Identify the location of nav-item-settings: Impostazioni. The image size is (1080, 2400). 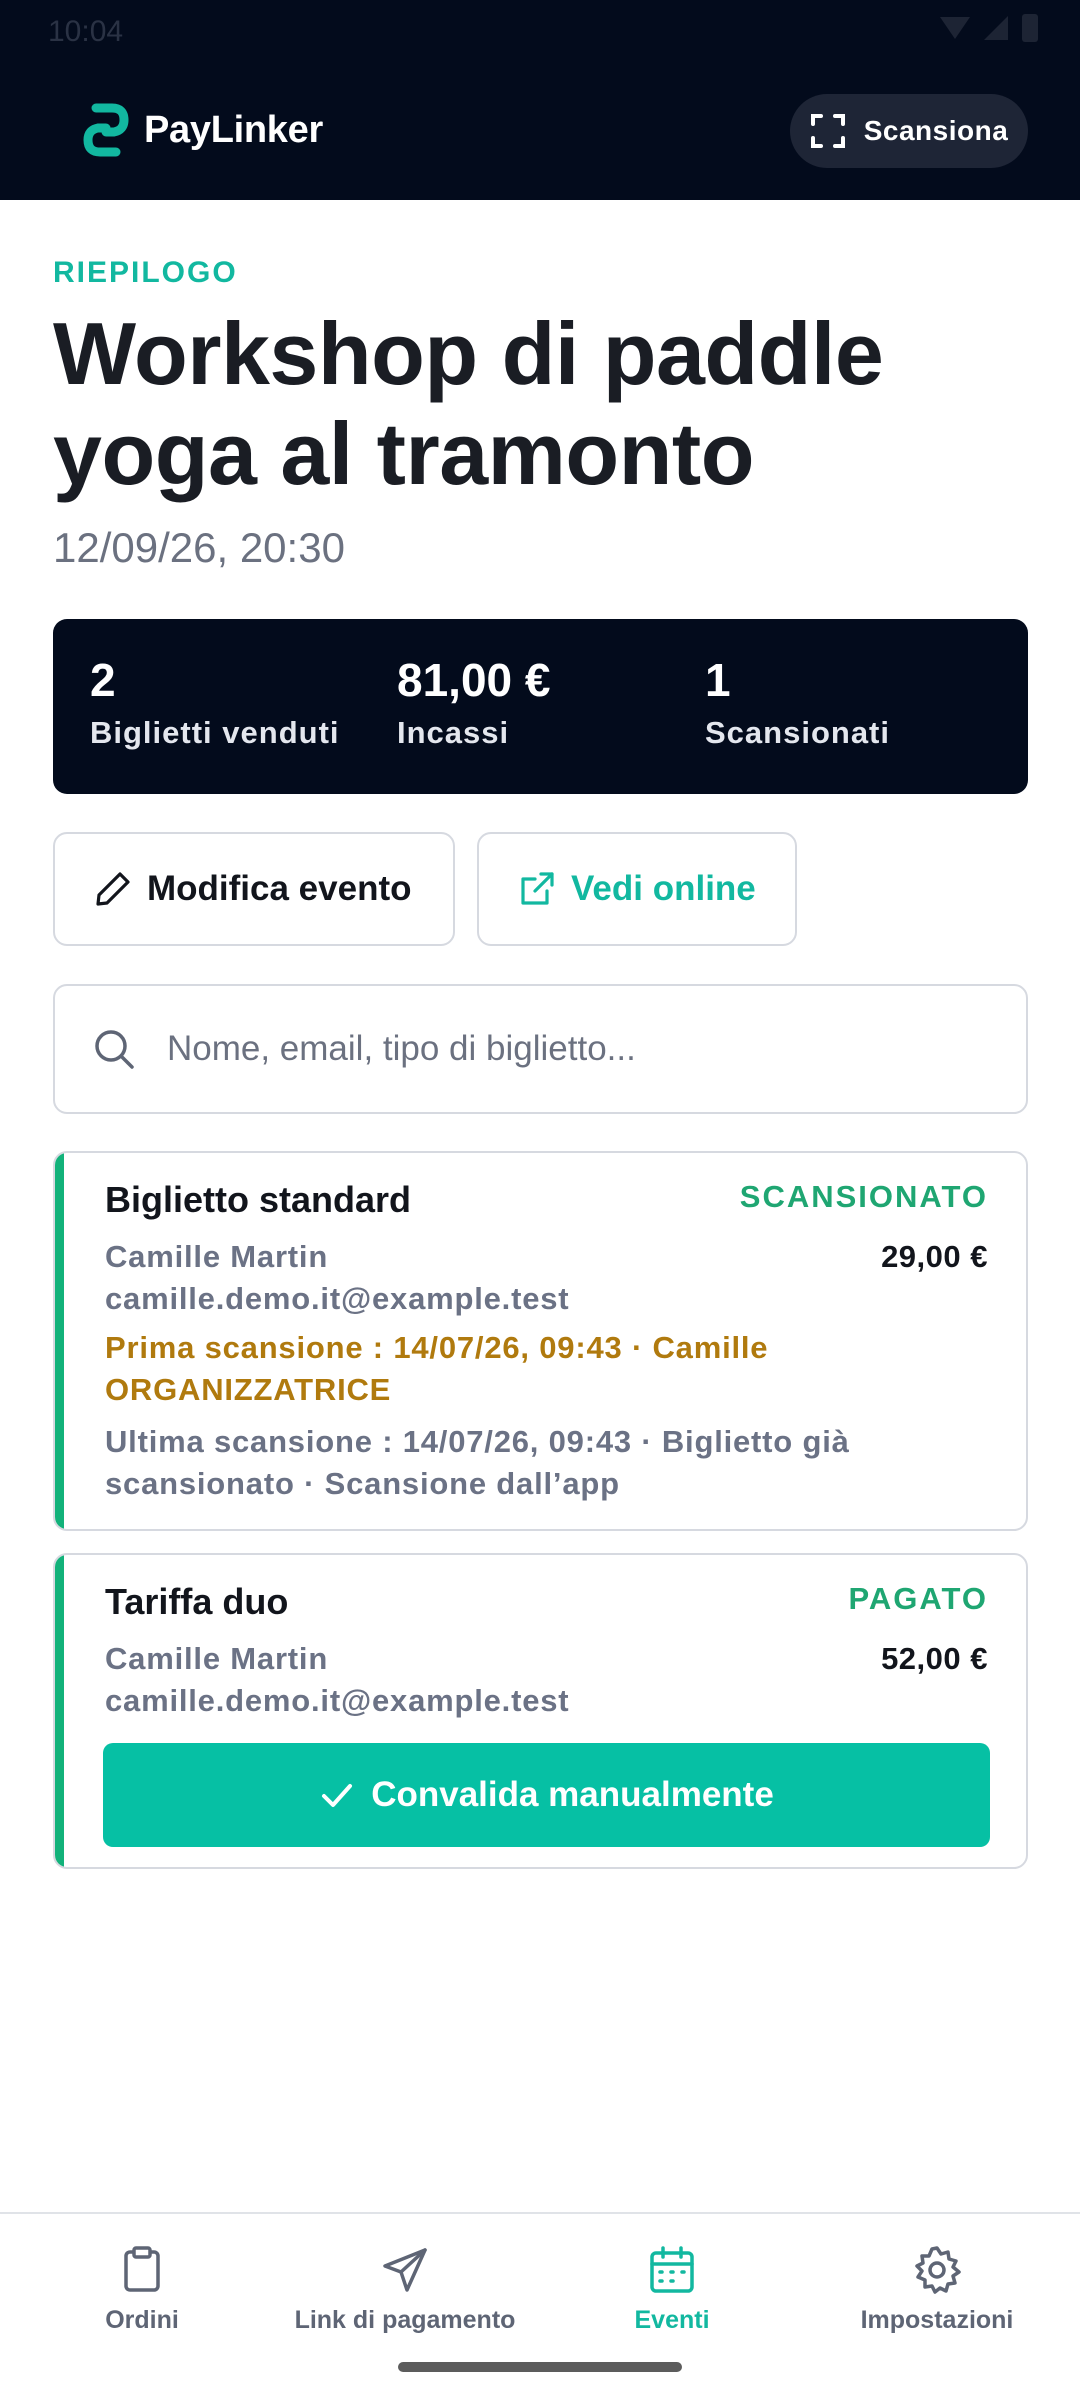
(937, 2289).